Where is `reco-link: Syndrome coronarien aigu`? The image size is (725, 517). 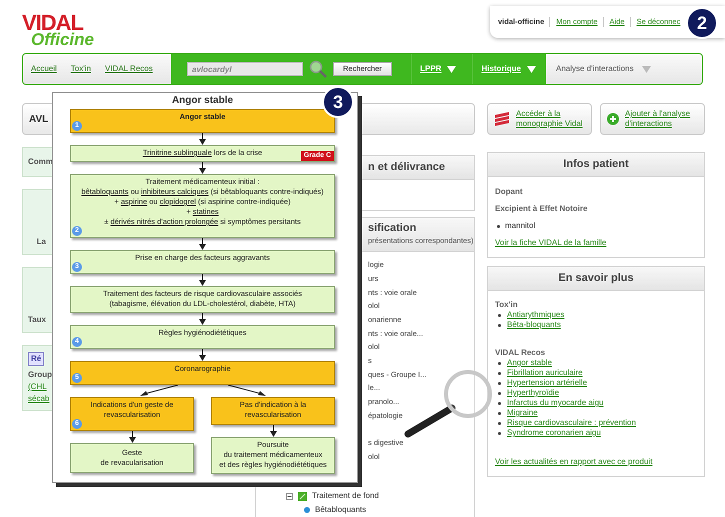
reco-link: Syndrome coronarien aigu is located at coordinates (554, 433).